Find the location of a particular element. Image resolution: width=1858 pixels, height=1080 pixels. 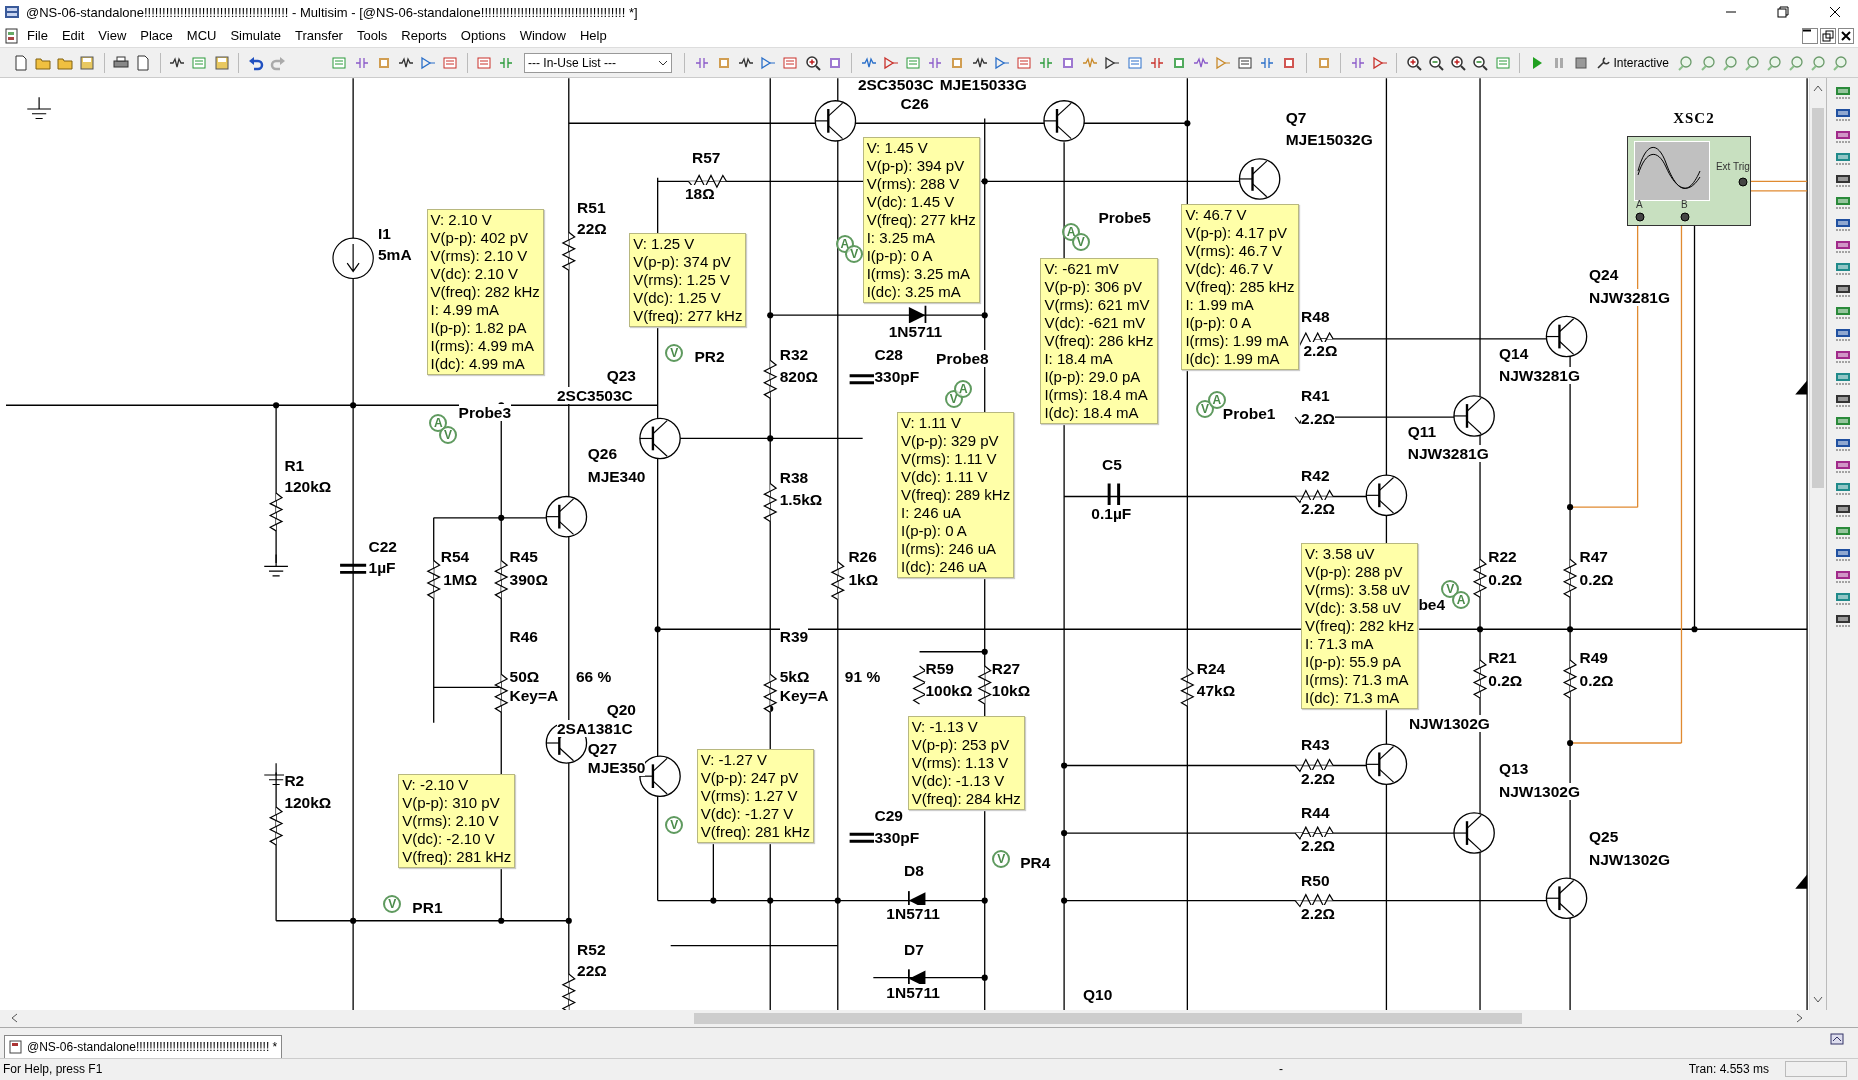

probe-reading: V: -621 mV is located at coordinates (1082, 269).